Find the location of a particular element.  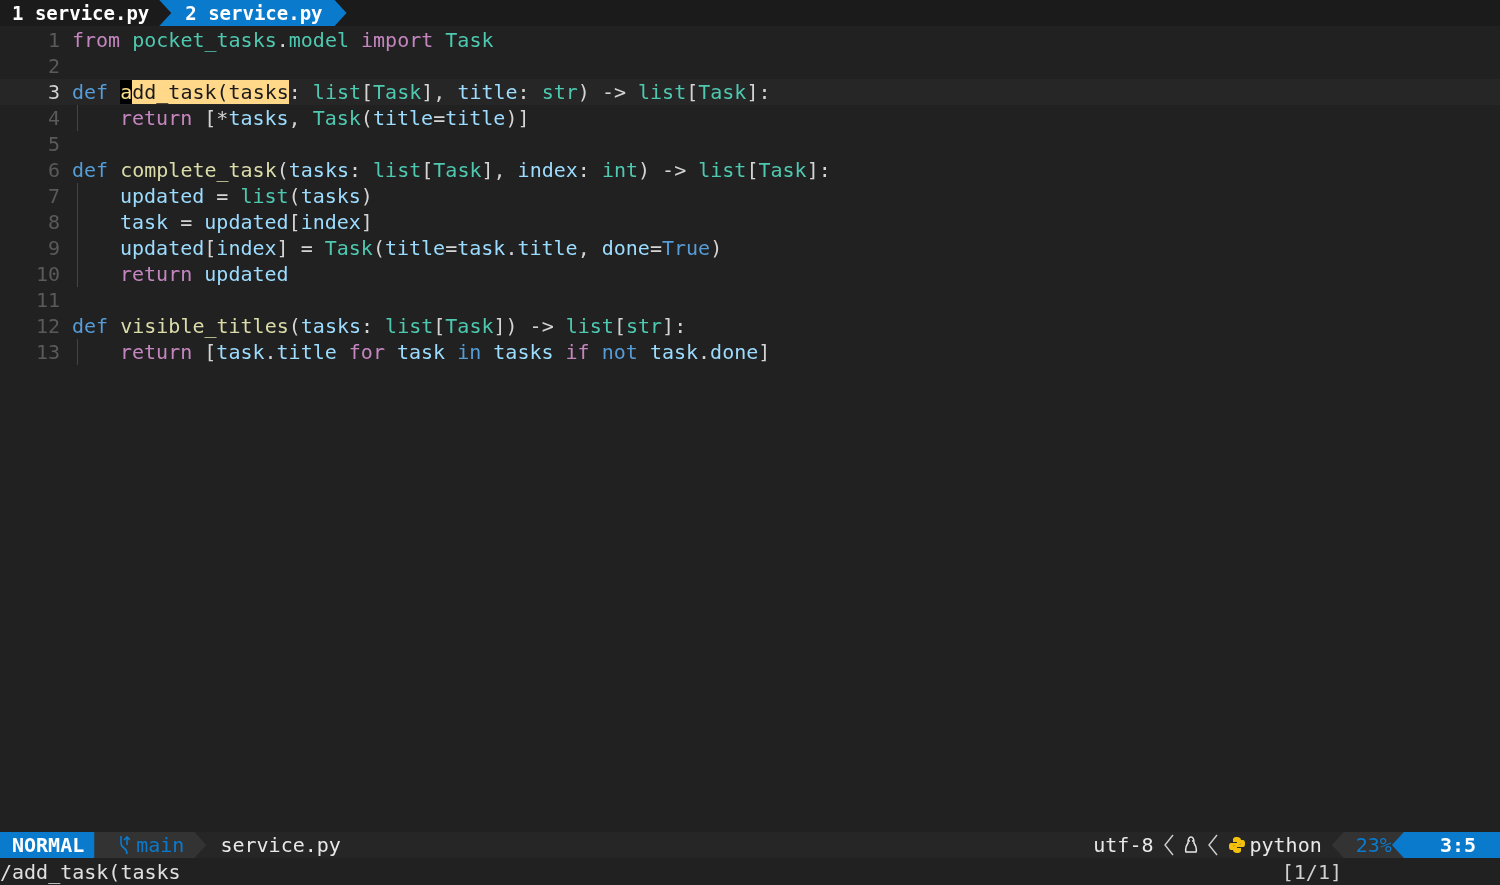

branch-icon is located at coordinates (124, 845).